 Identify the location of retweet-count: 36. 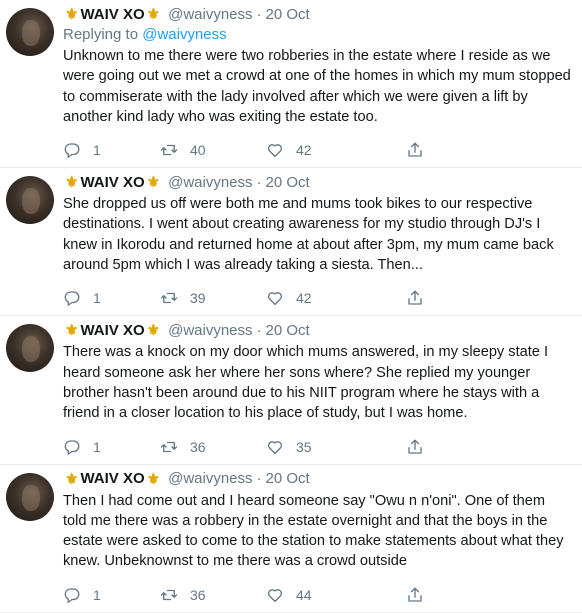
(198, 446).